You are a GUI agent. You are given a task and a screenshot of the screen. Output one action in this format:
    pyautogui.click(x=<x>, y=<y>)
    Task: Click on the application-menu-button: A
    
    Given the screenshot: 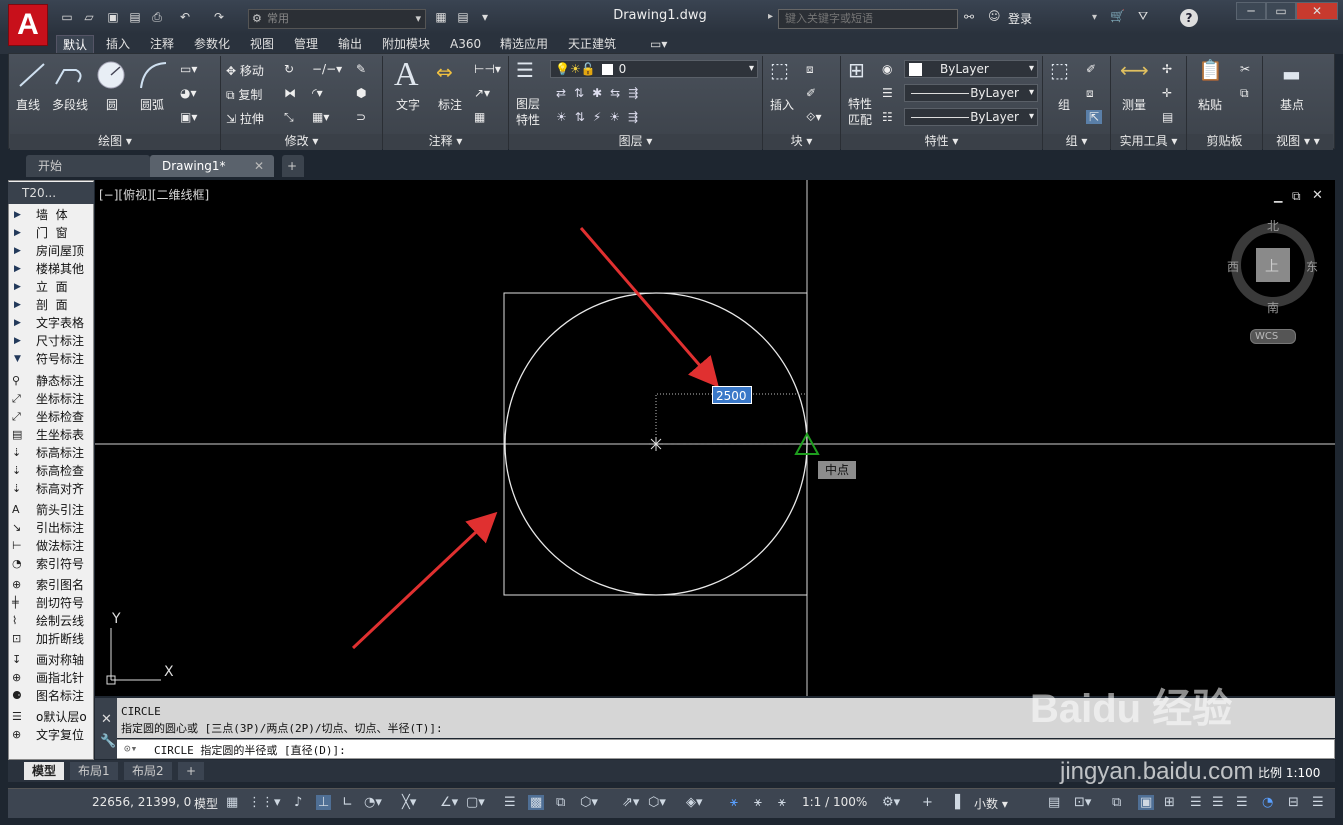 What is the action you would take?
    pyautogui.click(x=28, y=25)
    